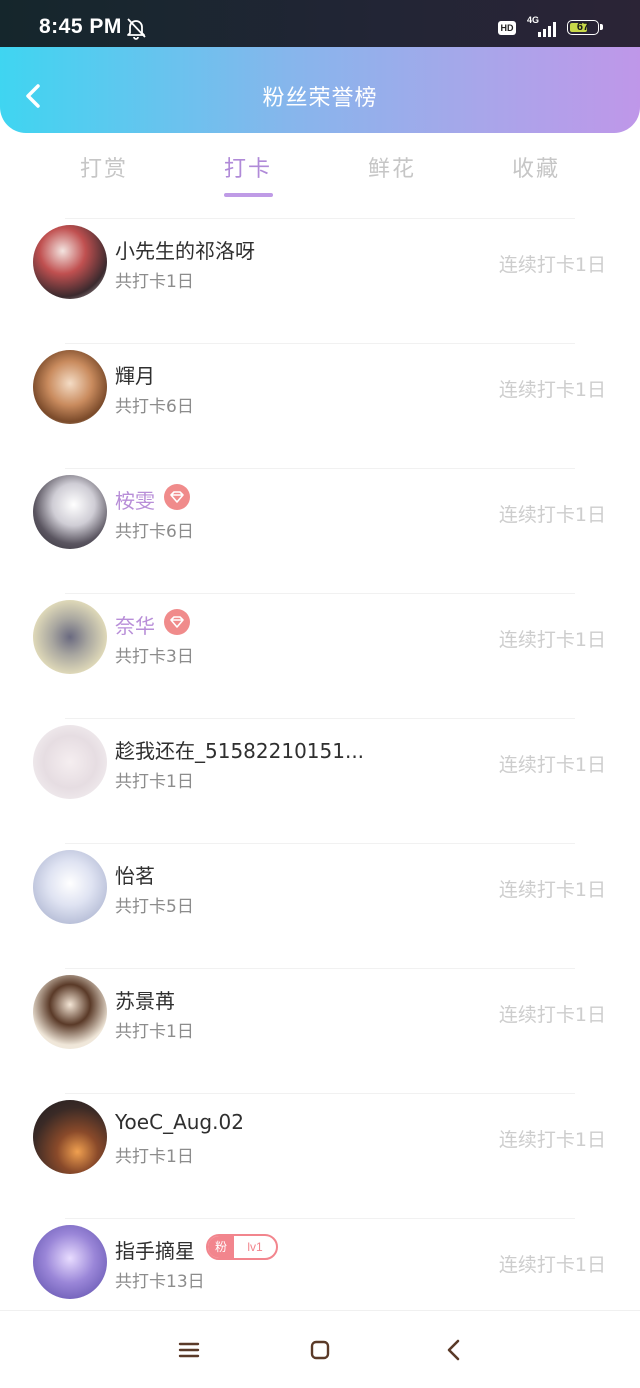  What do you see at coordinates (455, 1350) in the screenshot?
I see `back-icon` at bounding box center [455, 1350].